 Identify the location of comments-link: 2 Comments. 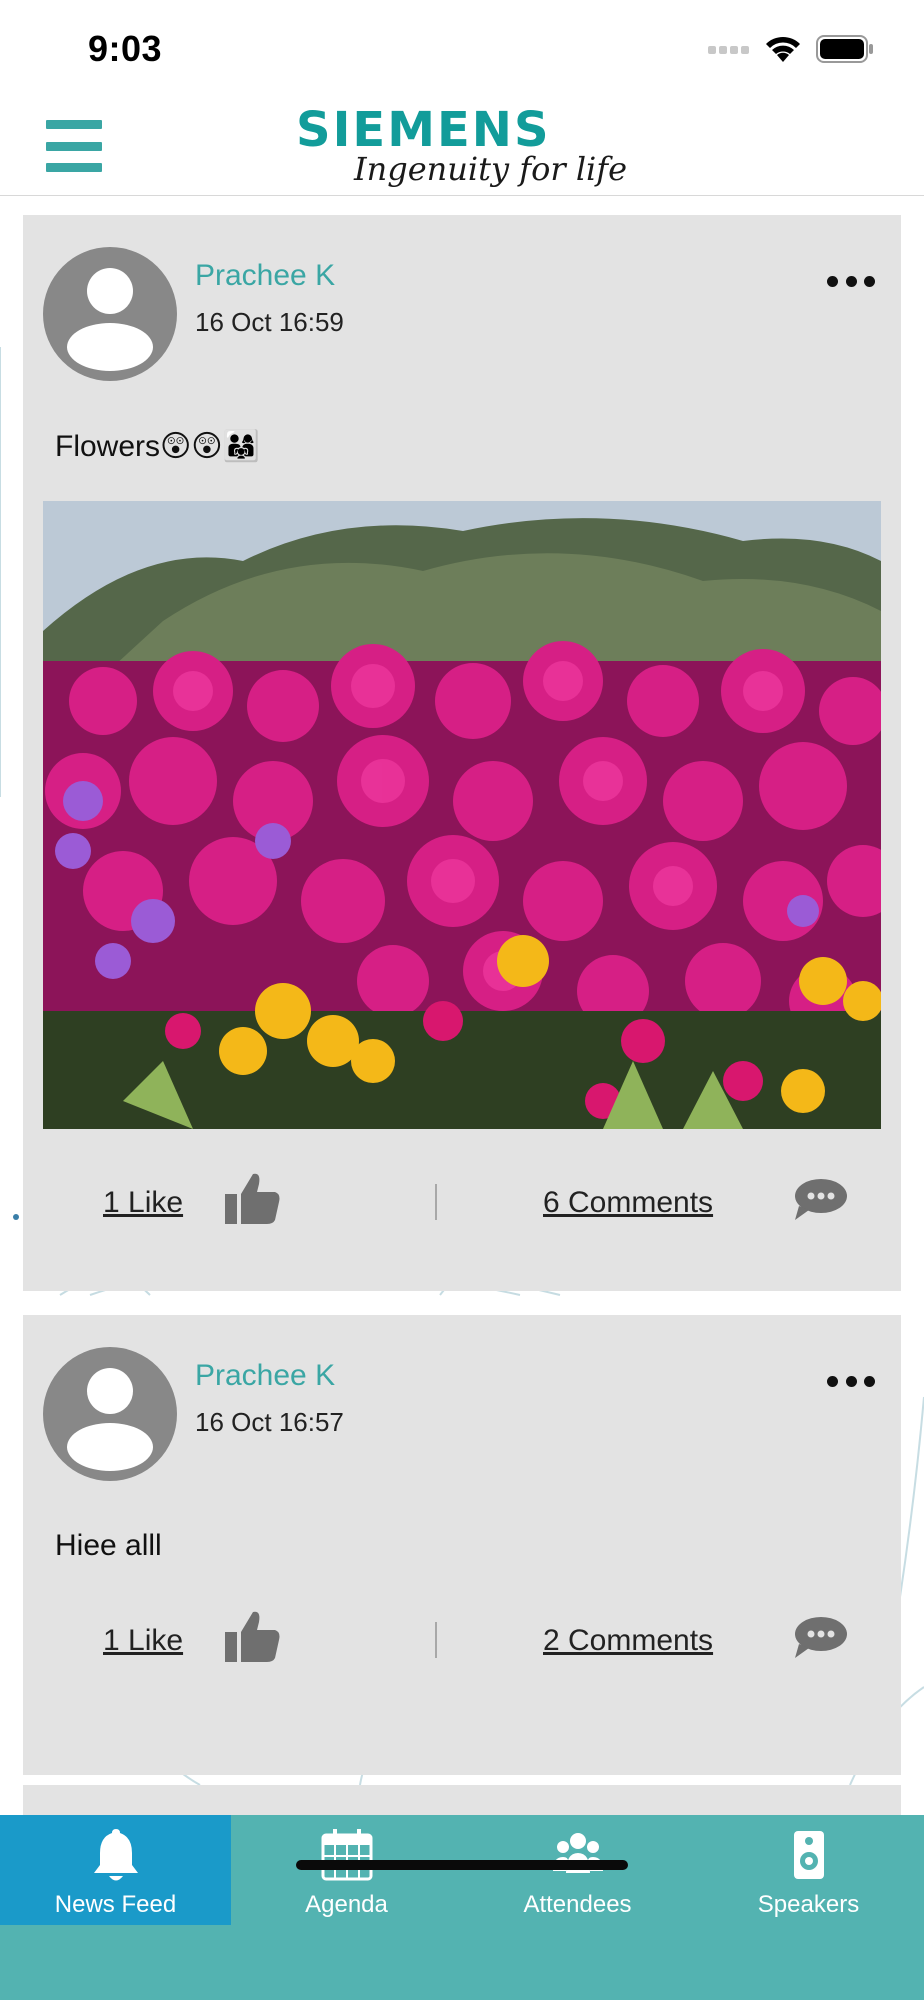
(628, 1641).